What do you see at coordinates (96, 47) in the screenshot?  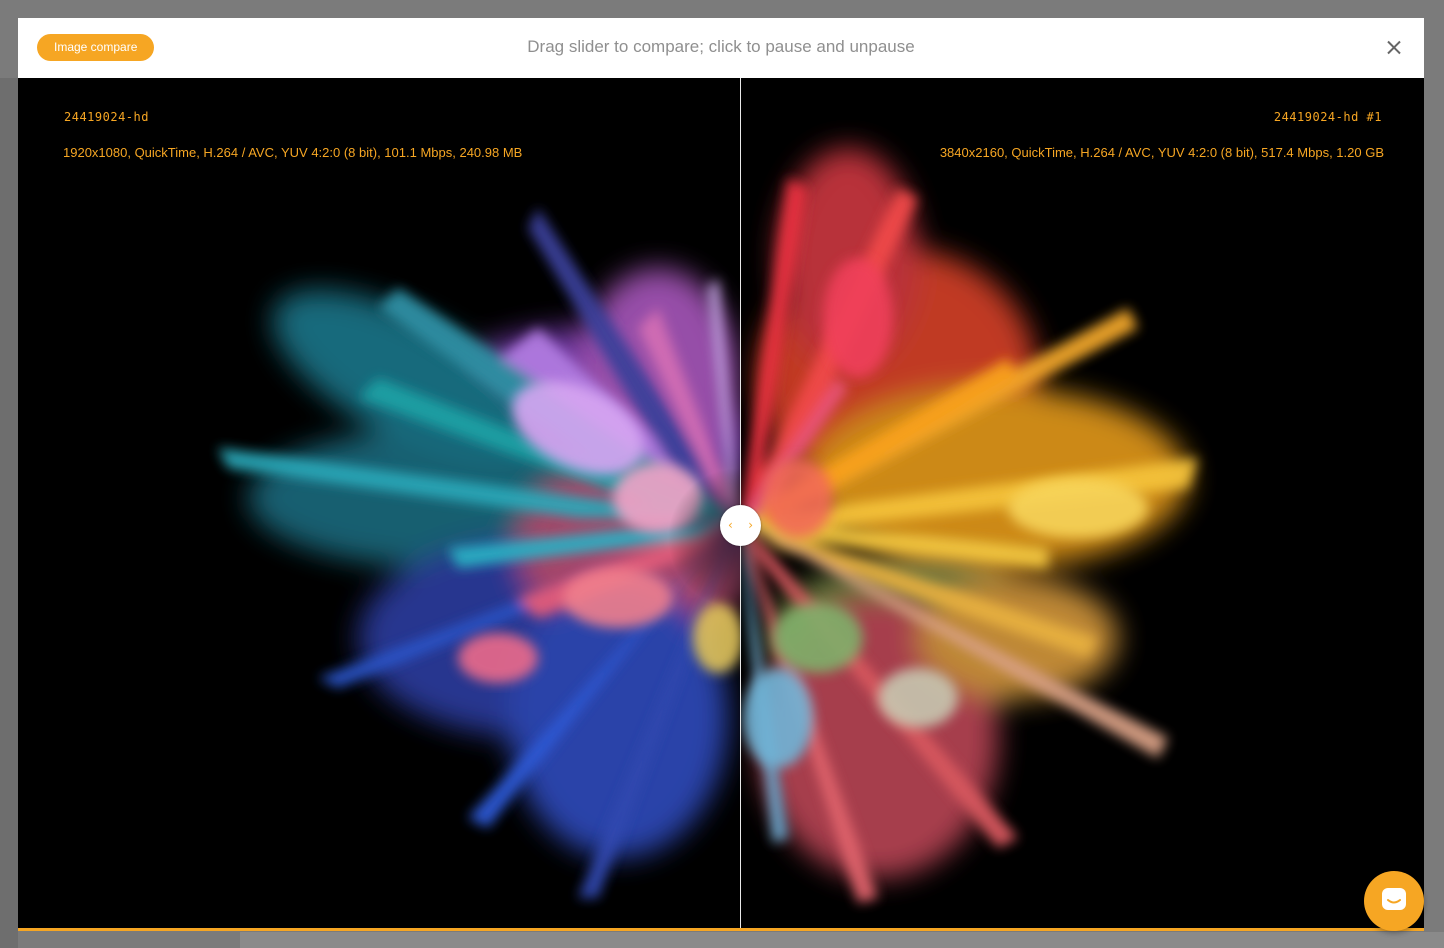 I see `image-compare-tag-button: Image compare` at bounding box center [96, 47].